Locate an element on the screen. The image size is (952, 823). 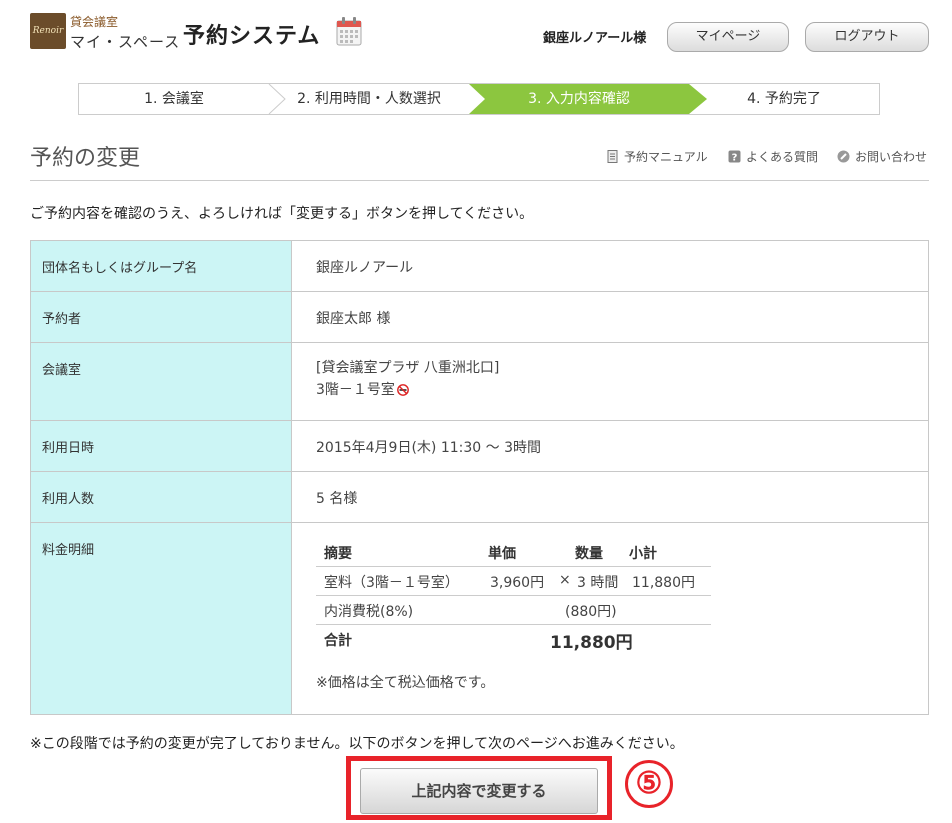
booker-label: 予約者 is located at coordinates (161, 317).